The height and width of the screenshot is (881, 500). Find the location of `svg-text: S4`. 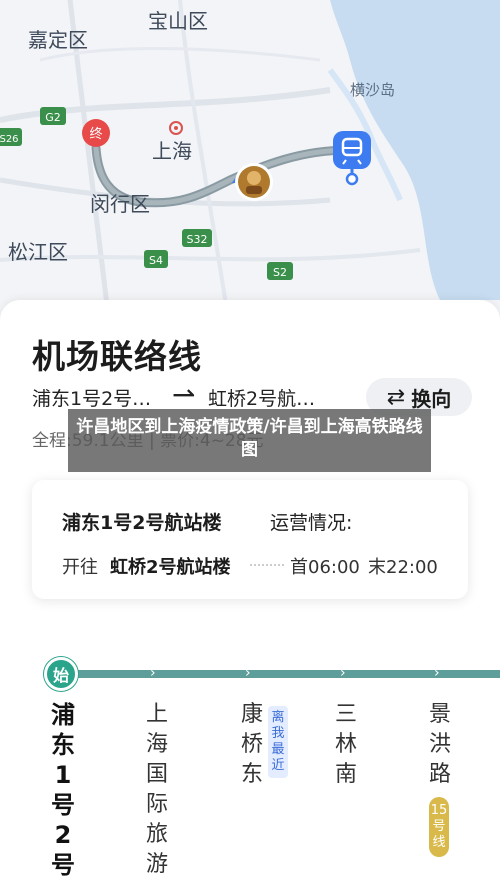

svg-text: S4 is located at coordinates (156, 260).